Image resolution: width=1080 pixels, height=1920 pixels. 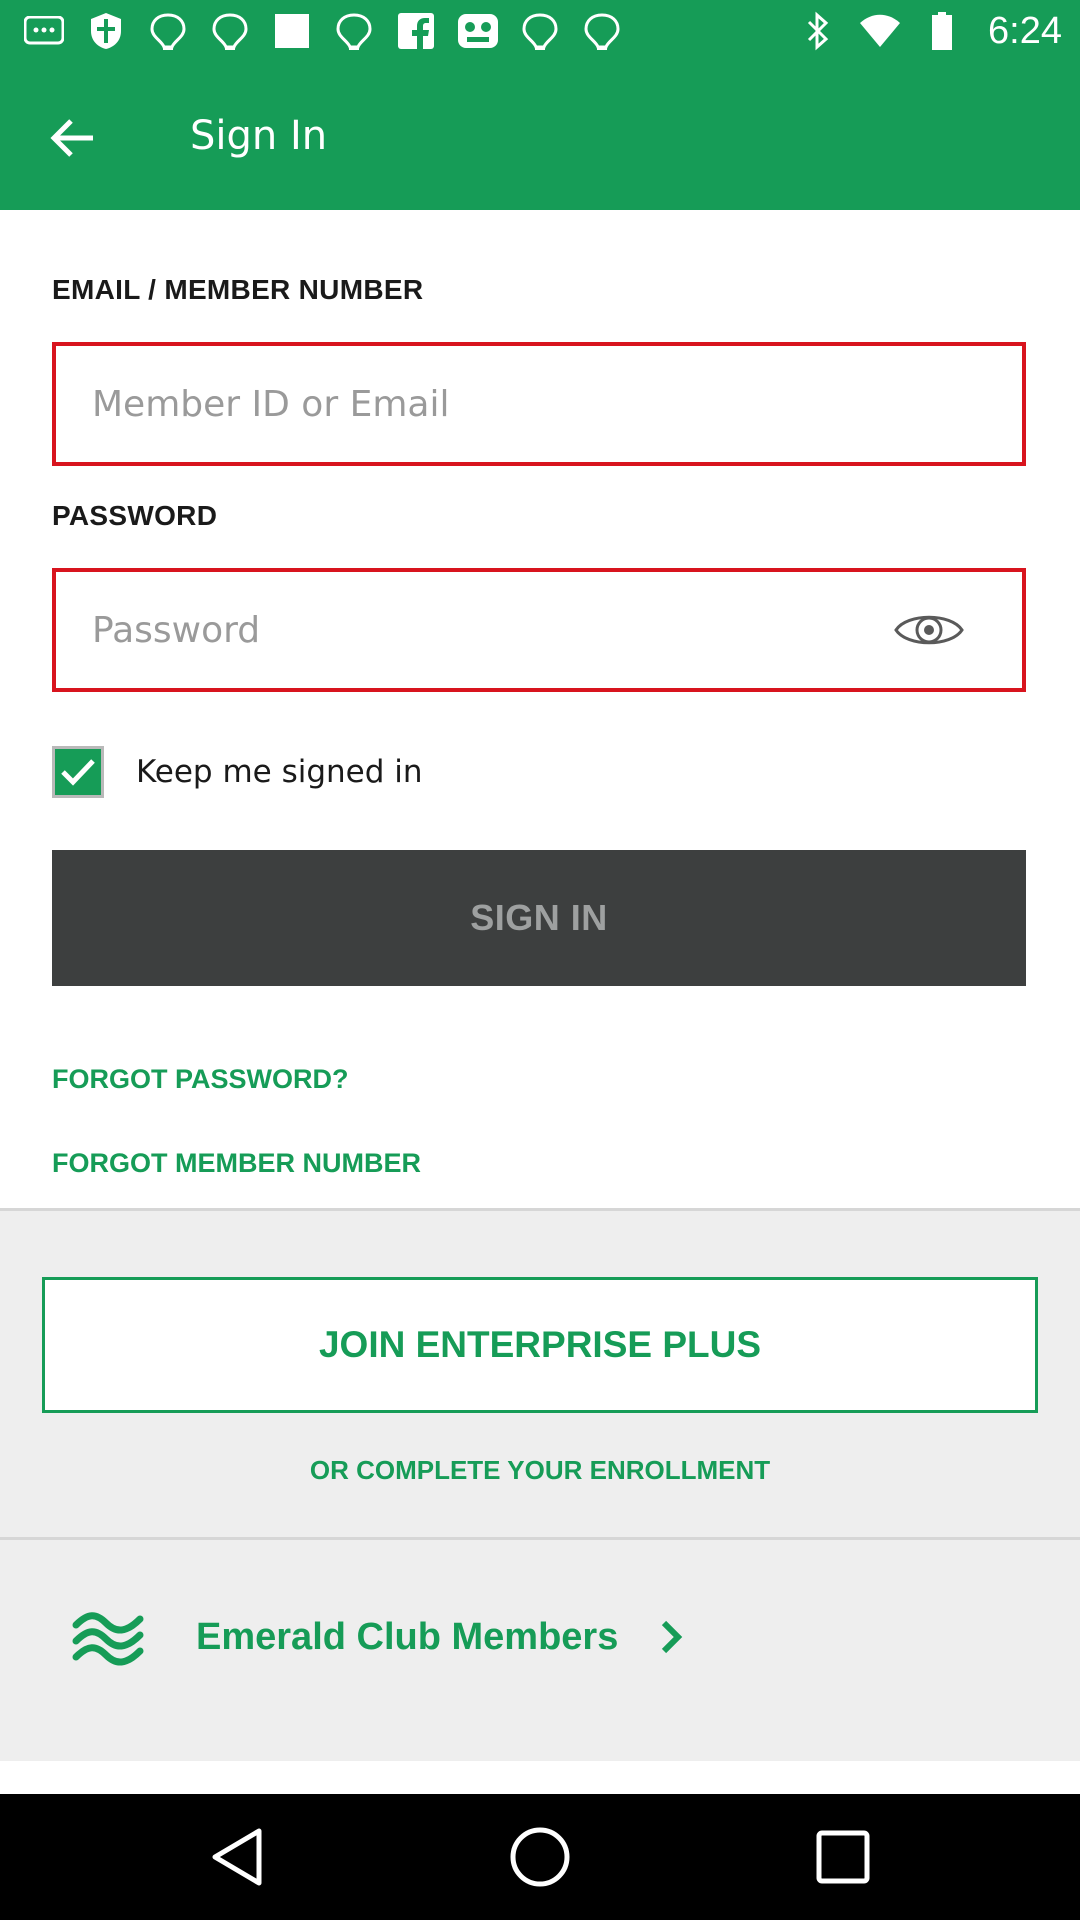 What do you see at coordinates (135, 515) in the screenshot?
I see `password-label: PASSWORD` at bounding box center [135, 515].